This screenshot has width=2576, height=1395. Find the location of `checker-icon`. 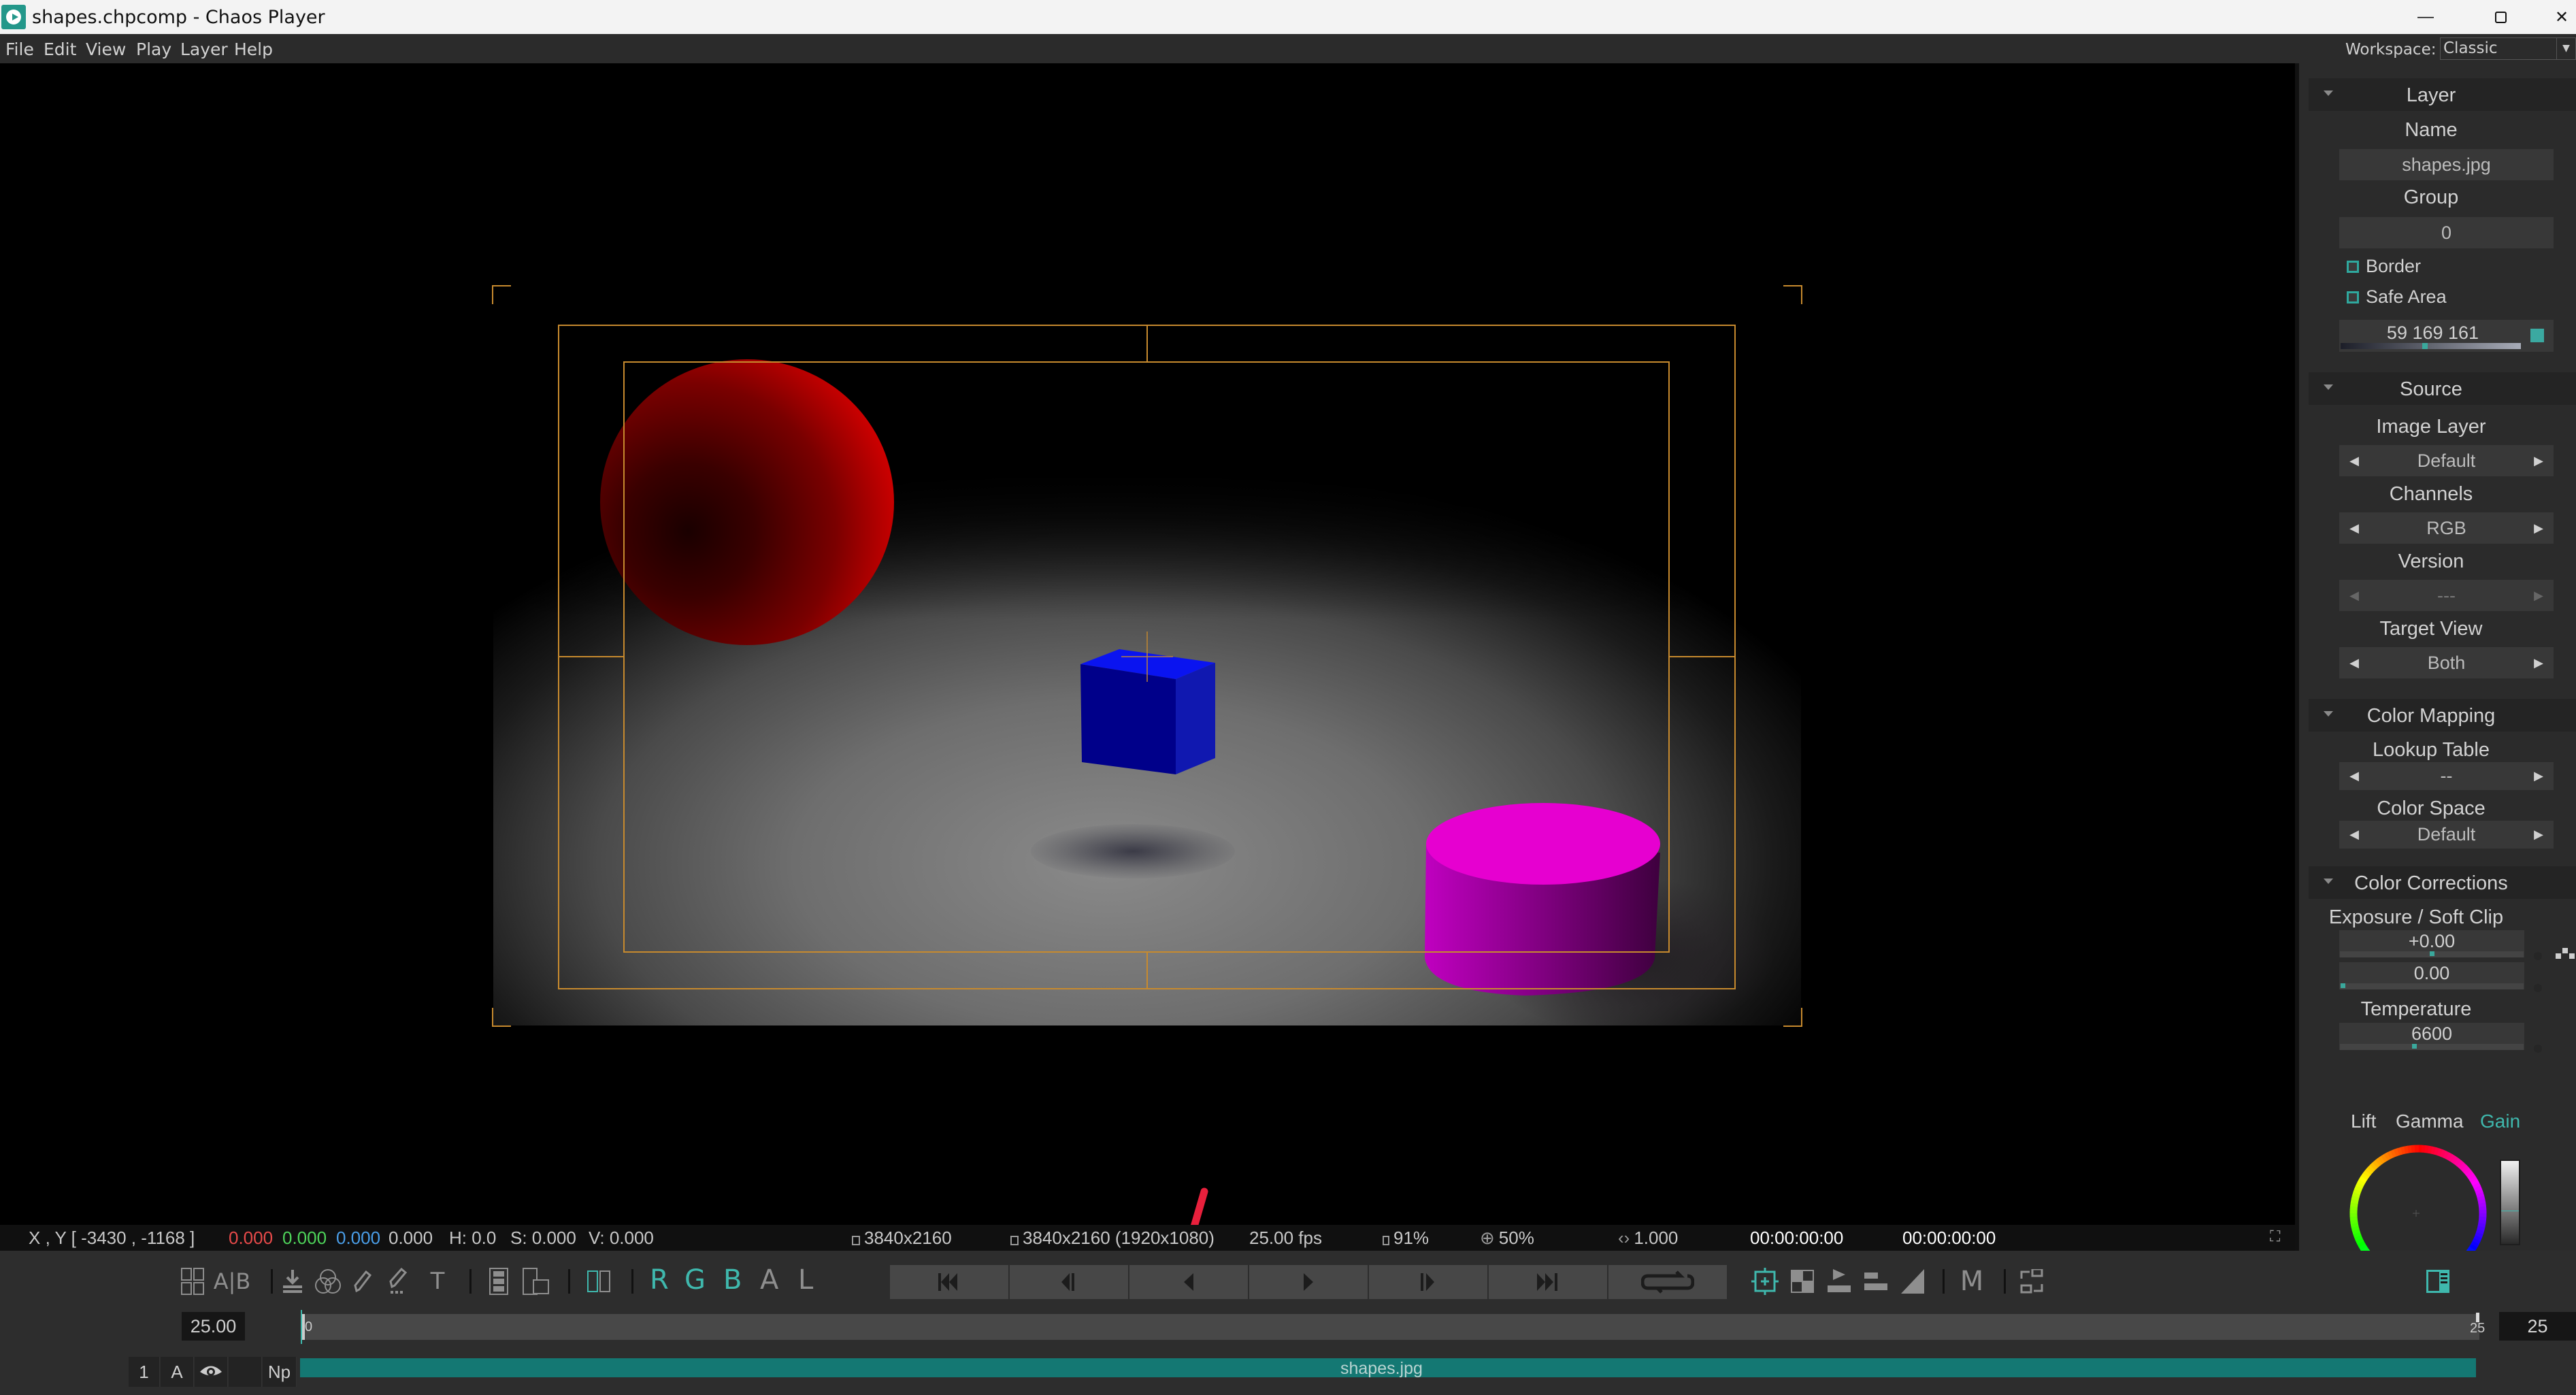

checker-icon is located at coordinates (1802, 1281).